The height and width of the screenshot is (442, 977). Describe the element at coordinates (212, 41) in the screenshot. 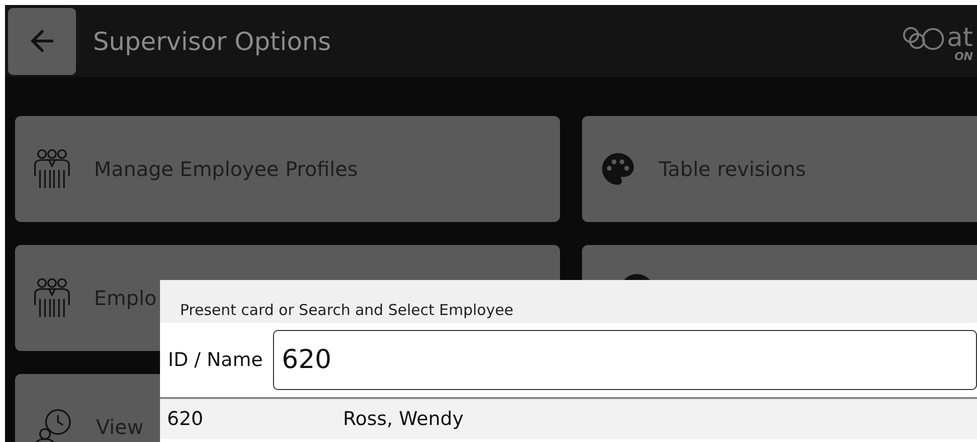

I see `page-title: Supervisor Options` at that location.